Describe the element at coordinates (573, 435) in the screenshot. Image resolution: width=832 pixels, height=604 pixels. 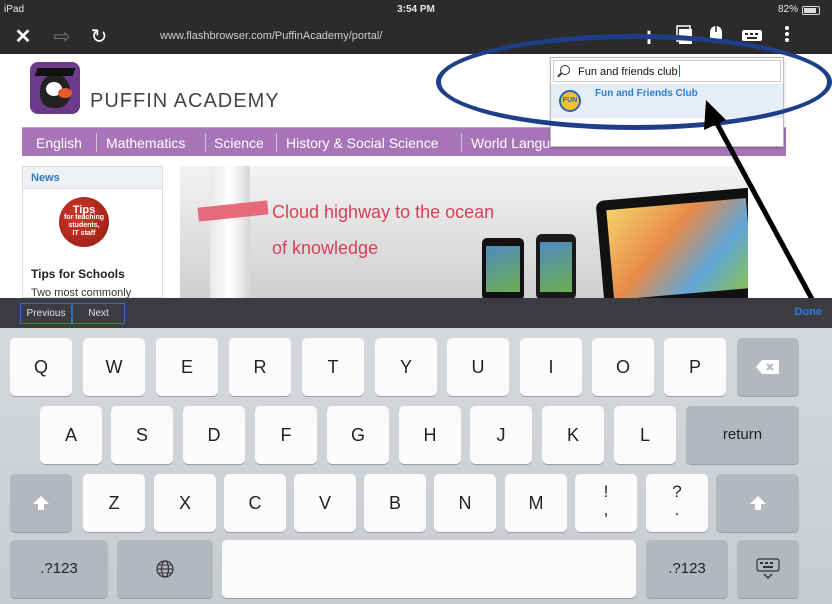
I see `key-k: K` at that location.